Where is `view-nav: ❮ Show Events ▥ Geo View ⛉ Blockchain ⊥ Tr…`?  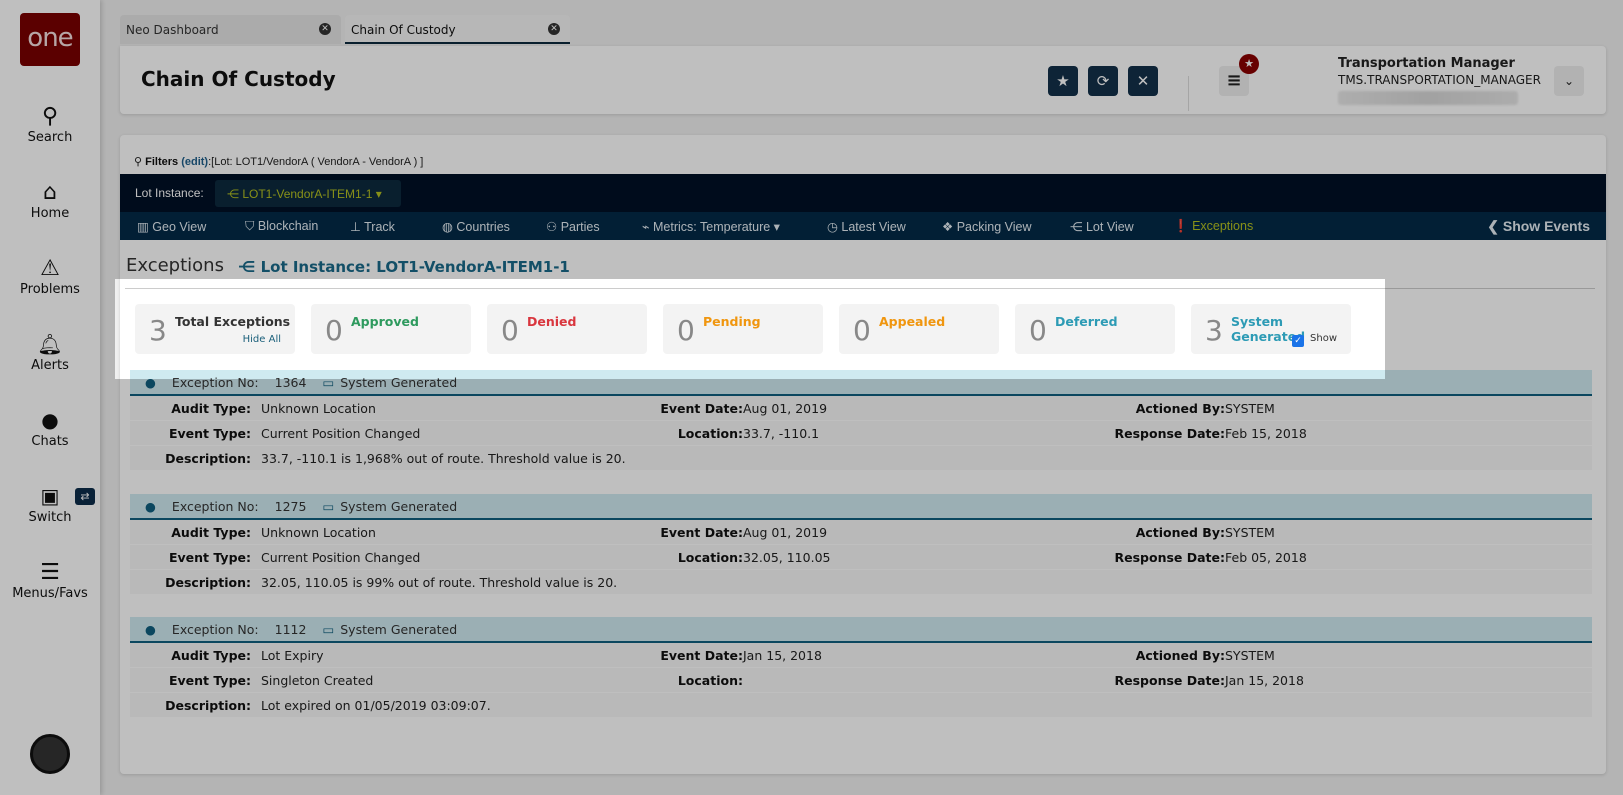
view-nav: ❮ Show Events ▥ Geo View ⛉ Blockchain ⊥ Tr… is located at coordinates (863, 226).